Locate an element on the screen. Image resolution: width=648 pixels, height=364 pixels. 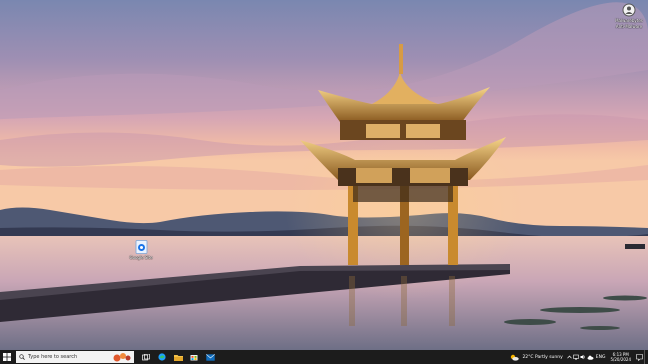
search-icon is located at coordinates (22, 357).